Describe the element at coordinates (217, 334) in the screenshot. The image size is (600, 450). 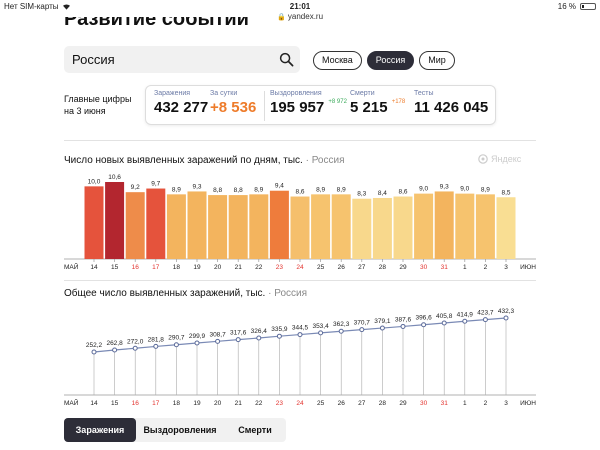
I see `point-value-label: 308,7` at that location.